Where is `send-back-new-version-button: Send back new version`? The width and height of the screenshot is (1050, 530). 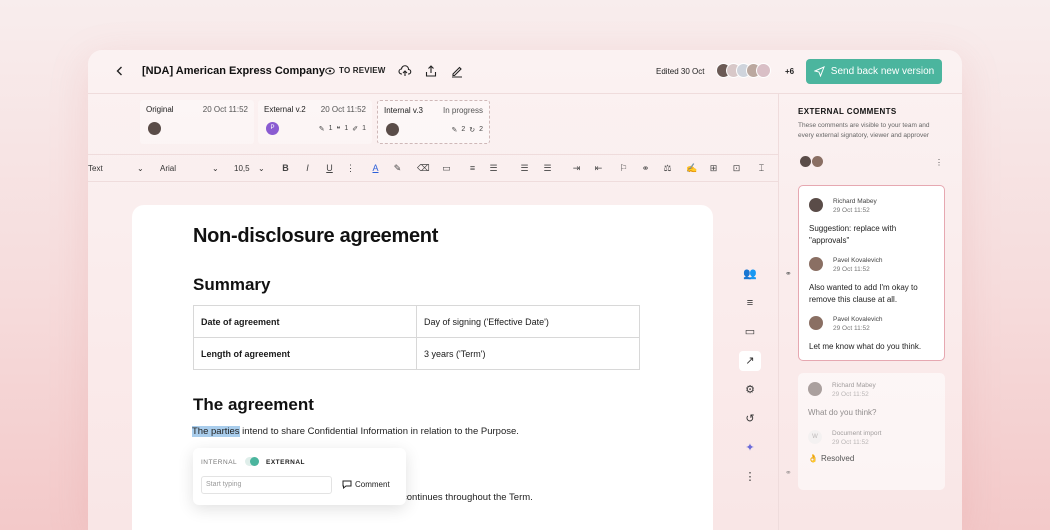
send-back-new-version-button: Send back new version is located at coordinates (874, 71).